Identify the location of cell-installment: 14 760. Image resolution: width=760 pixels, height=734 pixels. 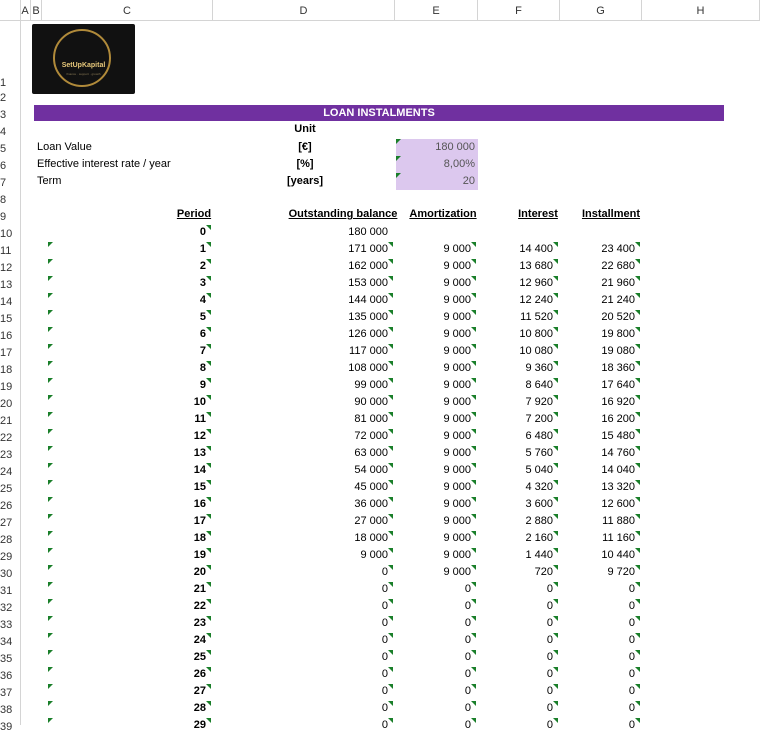
(600, 453).